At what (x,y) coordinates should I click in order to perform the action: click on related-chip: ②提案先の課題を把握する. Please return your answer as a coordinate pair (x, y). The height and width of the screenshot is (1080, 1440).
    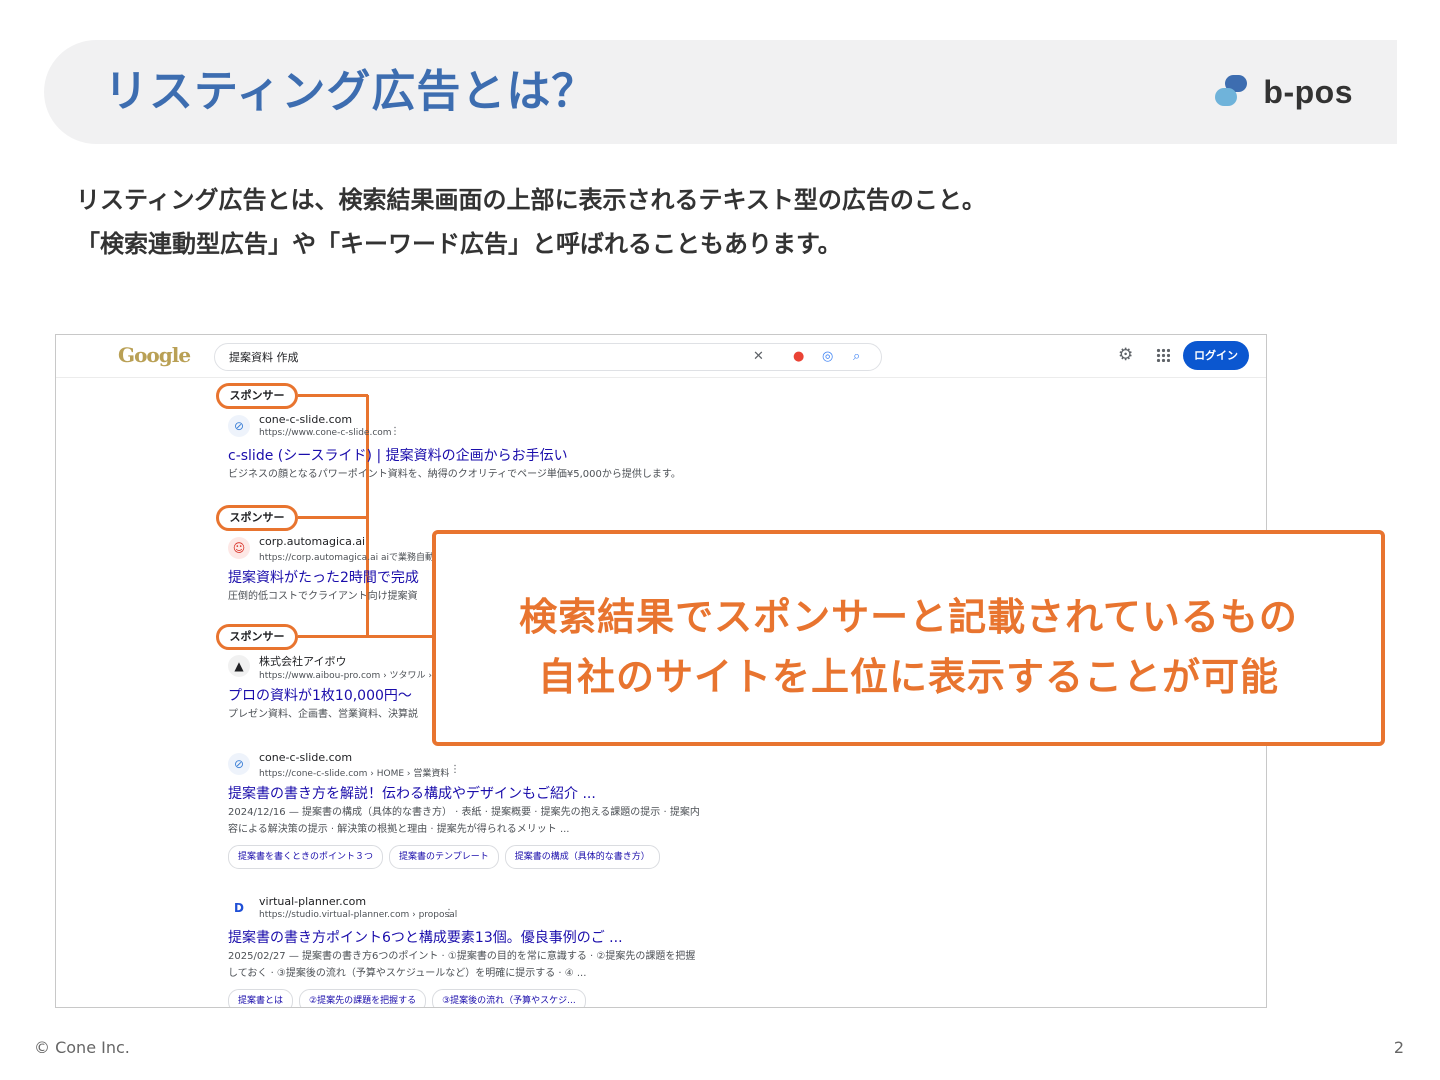
    Looking at the image, I should click on (363, 998).